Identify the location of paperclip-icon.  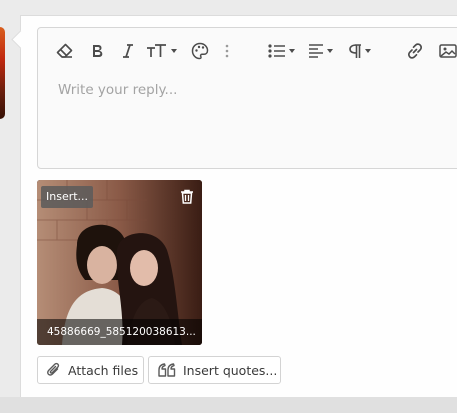
(54, 370).